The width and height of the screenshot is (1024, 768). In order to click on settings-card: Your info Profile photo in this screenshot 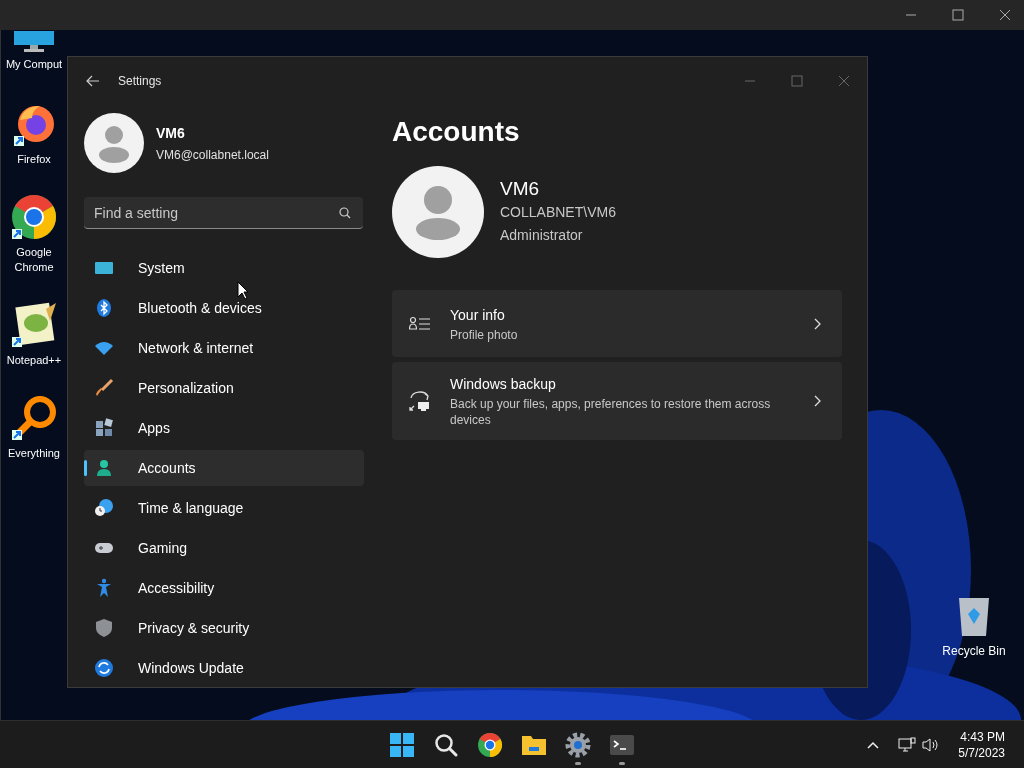, I will do `click(617, 323)`.